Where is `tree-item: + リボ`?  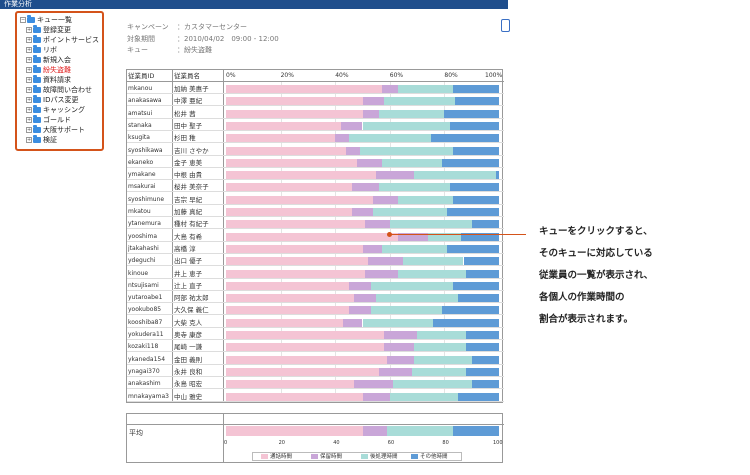
tree-item: + リボ is located at coordinates (41, 50).